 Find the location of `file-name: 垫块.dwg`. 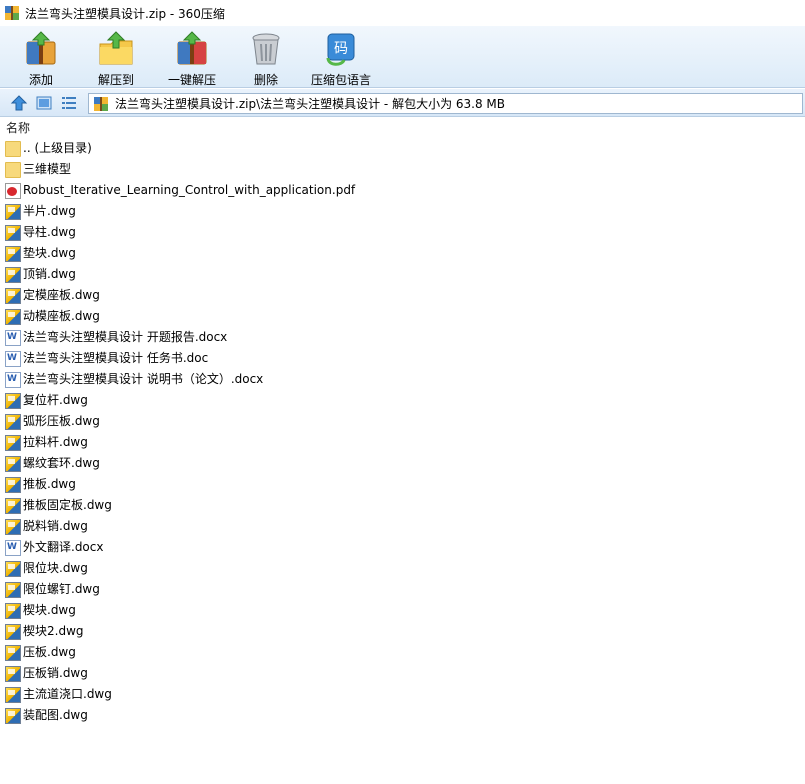

file-name: 垫块.dwg is located at coordinates (49, 253).